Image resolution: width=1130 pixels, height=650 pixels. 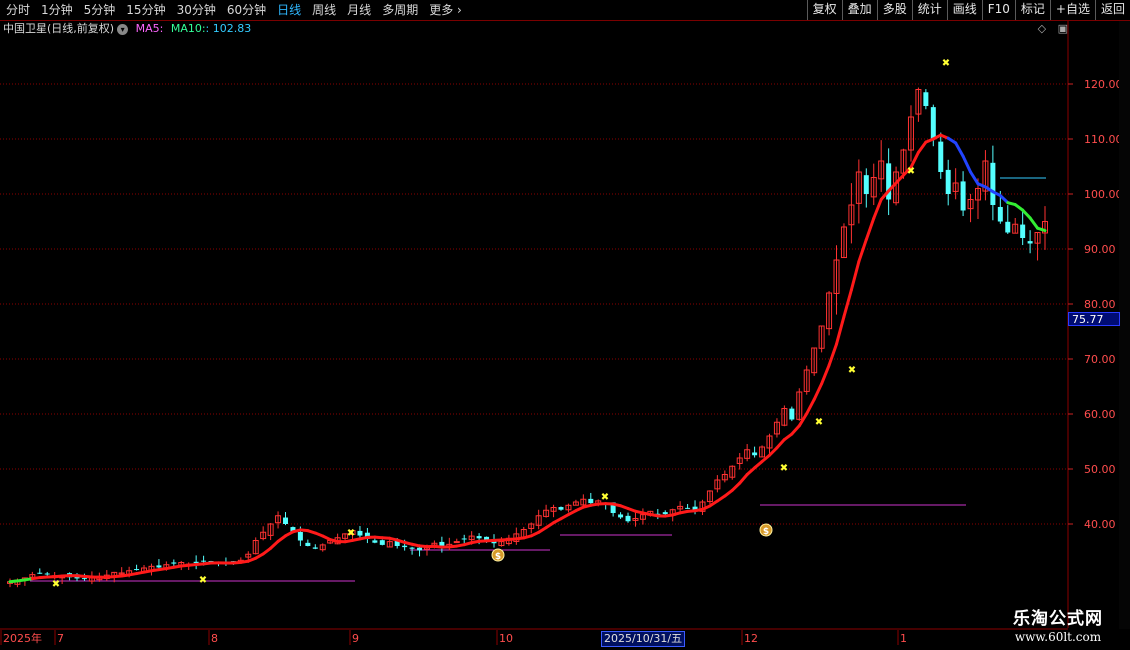 What do you see at coordinates (17, 10) in the screenshot?
I see `period-tab-0: 分时` at bounding box center [17, 10].